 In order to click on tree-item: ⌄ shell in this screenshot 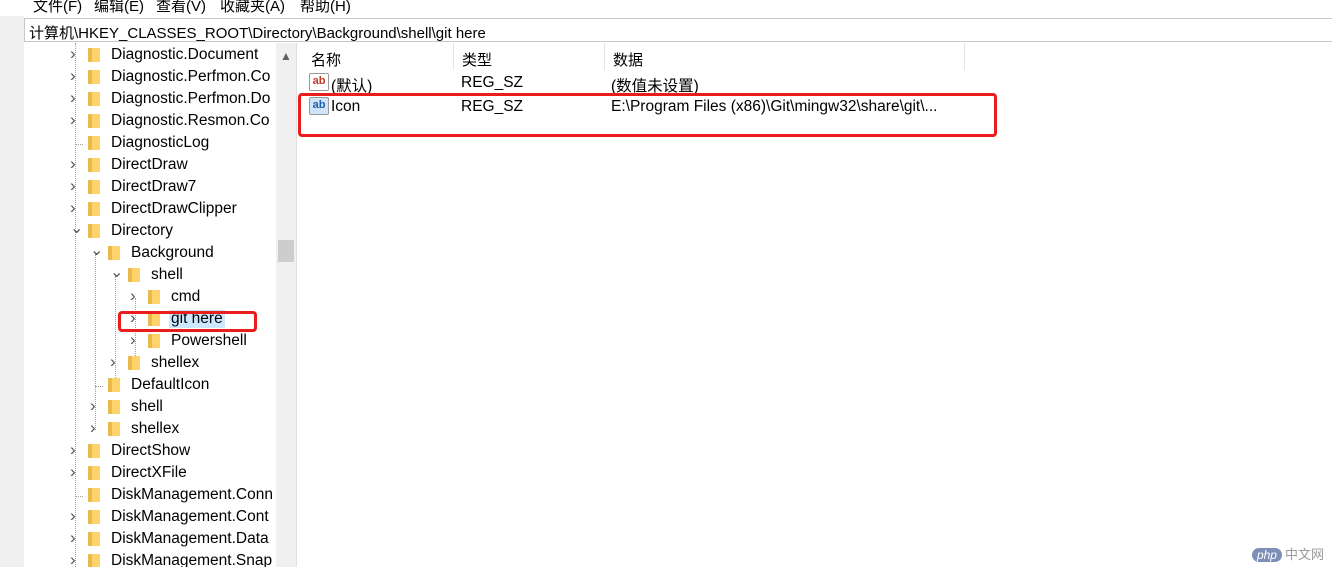, I will do `click(150, 274)`.